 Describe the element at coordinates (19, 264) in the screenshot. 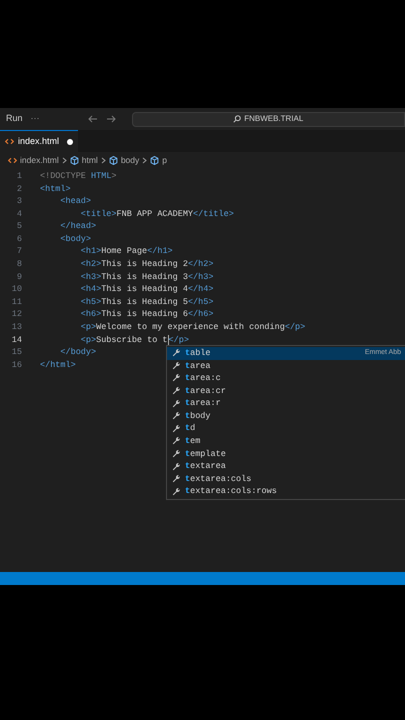

I see `line-number: 8` at that location.